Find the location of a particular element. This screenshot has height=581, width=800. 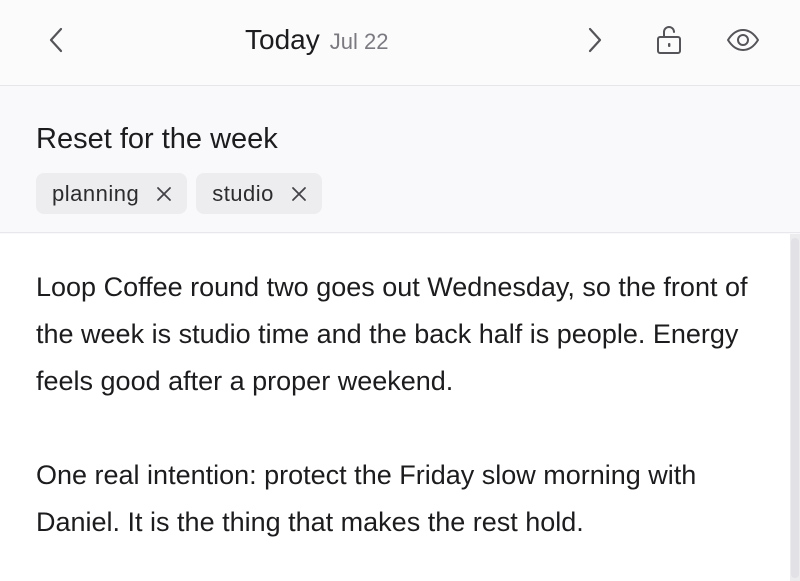

next-day-button is located at coordinates (595, 40).